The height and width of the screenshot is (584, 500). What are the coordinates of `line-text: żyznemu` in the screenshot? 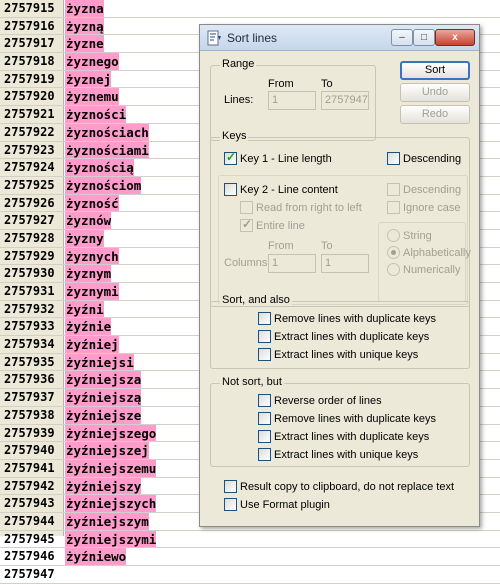 It's located at (92, 97).